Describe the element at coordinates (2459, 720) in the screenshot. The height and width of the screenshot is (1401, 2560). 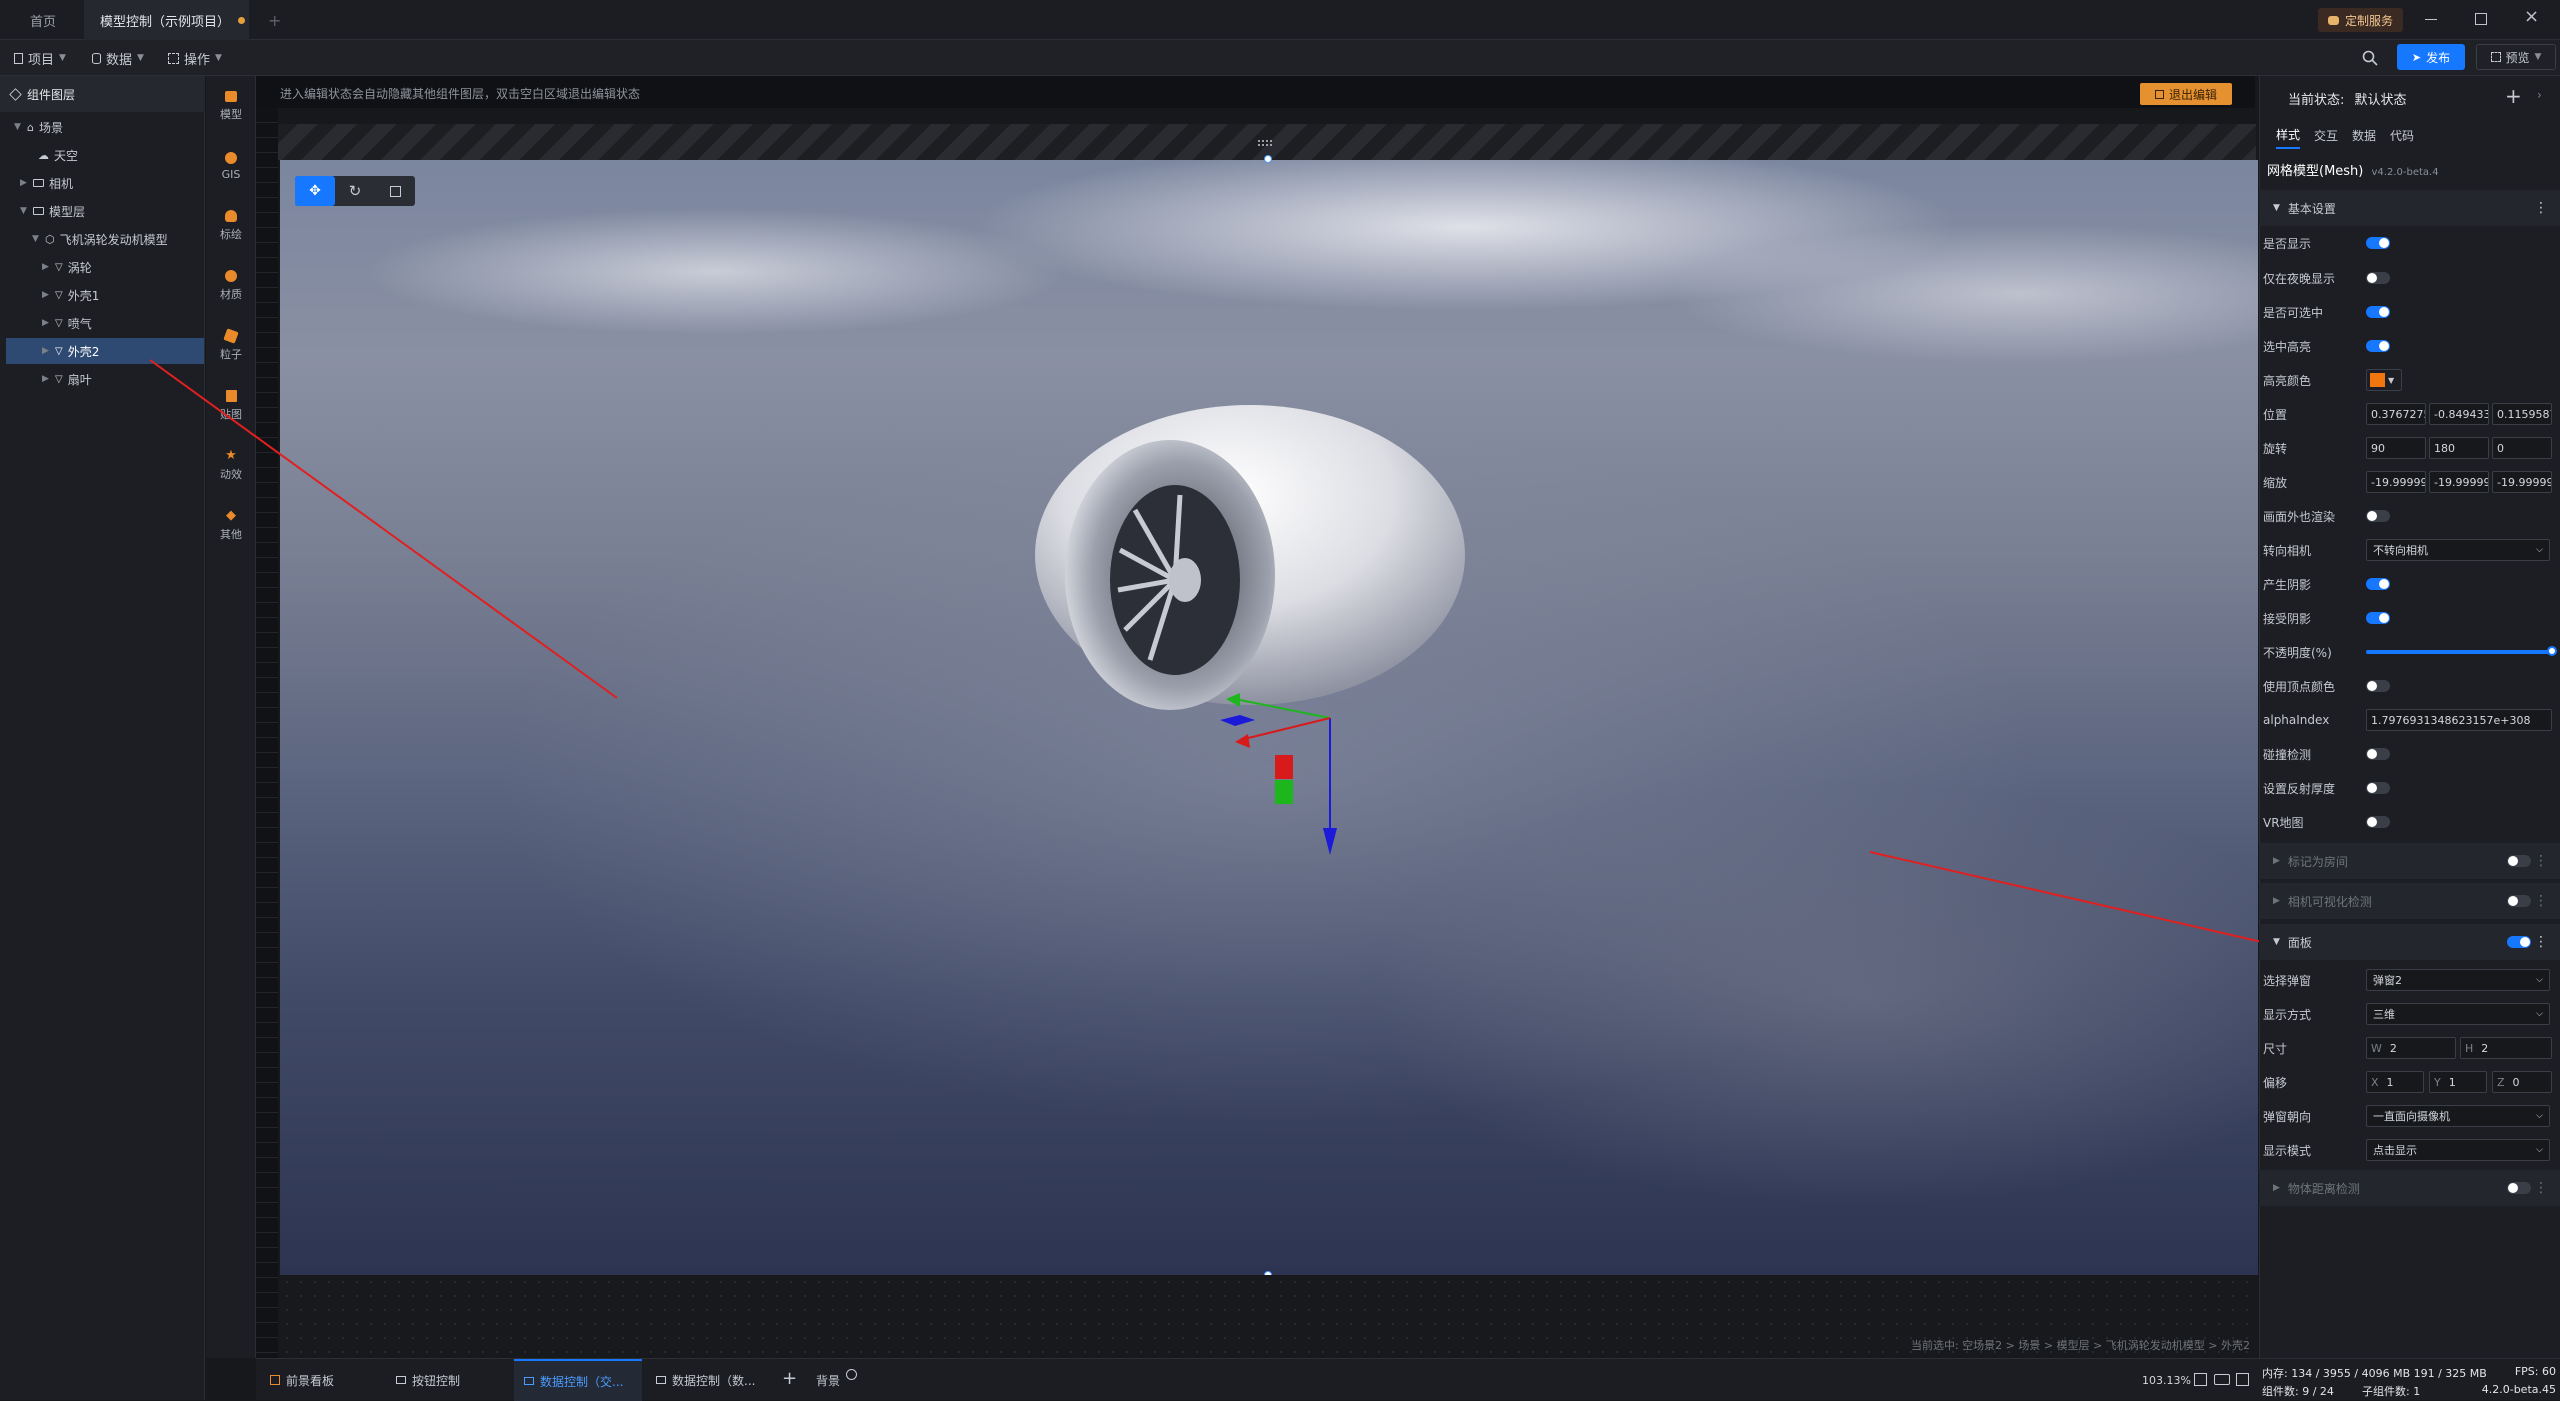
I see `alpha-index-input: 1.7976931348623157e+308` at that location.